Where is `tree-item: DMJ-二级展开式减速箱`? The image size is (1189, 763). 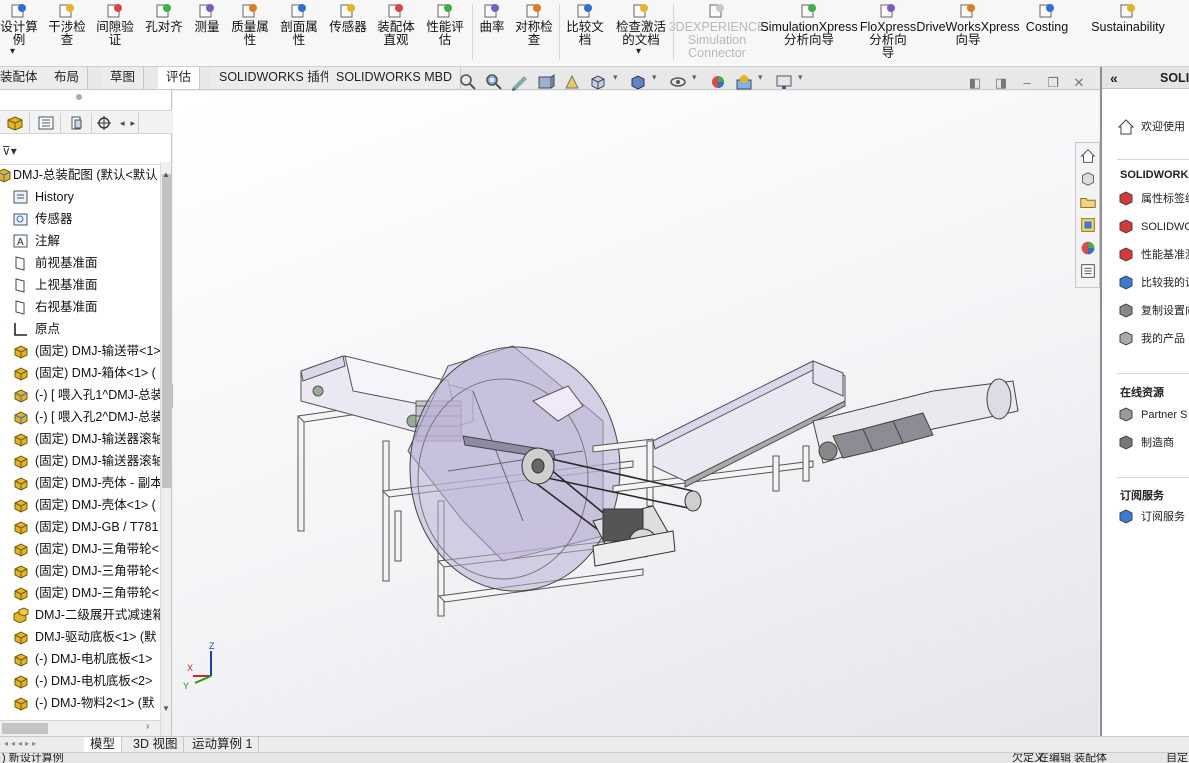 tree-item: DMJ-二级展开式减速箱 is located at coordinates (80, 615).